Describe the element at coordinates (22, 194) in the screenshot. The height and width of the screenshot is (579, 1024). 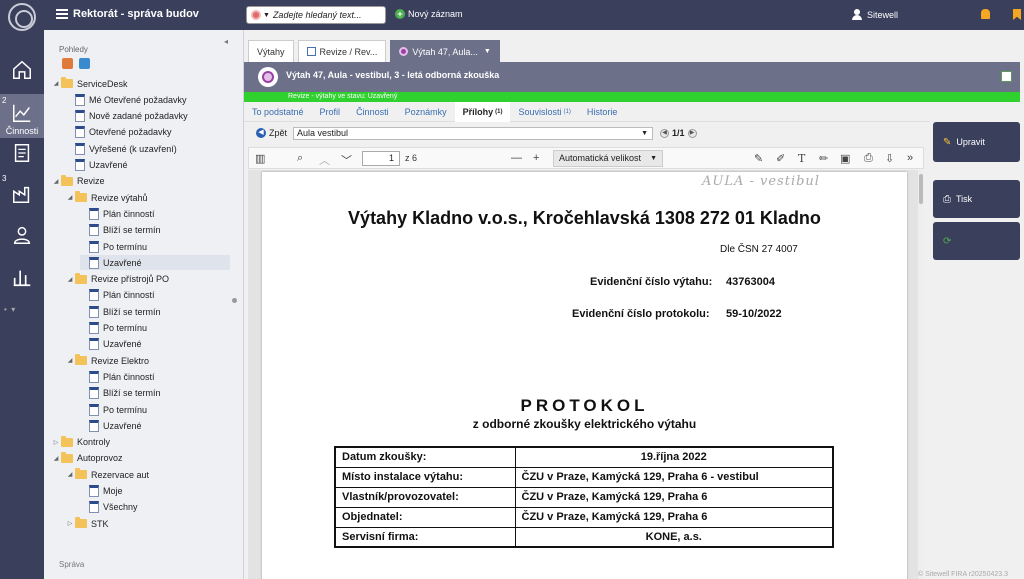
I see `rail-factory: 3` at that location.